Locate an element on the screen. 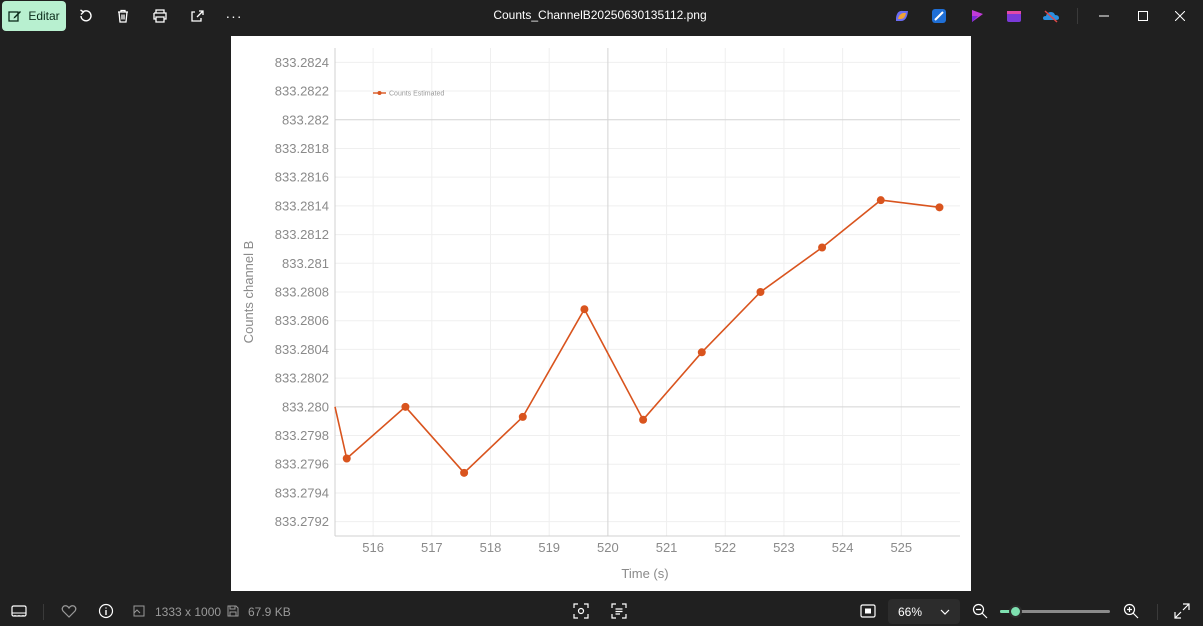 The image size is (1203, 626). zoom-slider-thumb is located at coordinates (1015, 611).